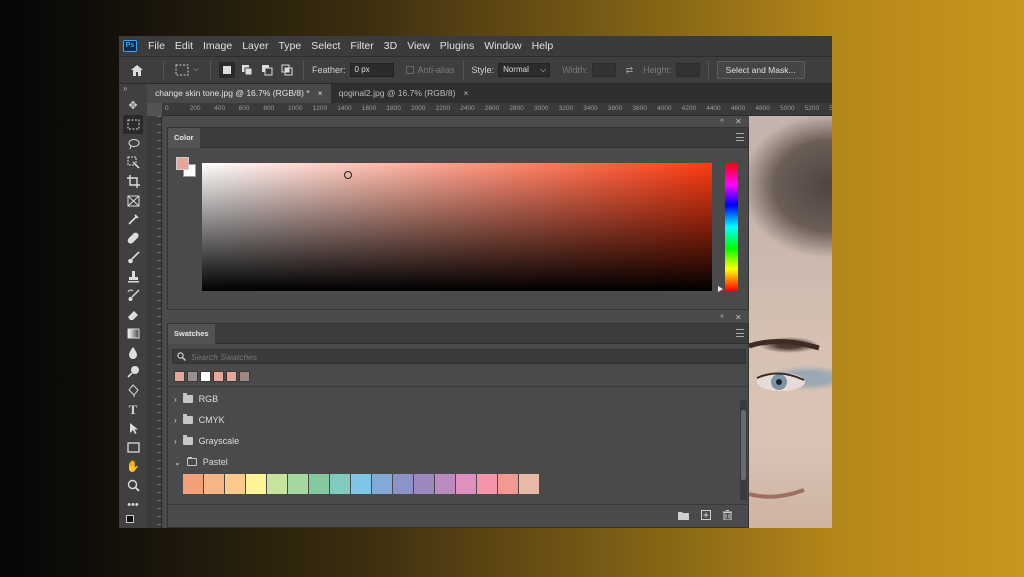 The image size is (1024, 577). Describe the element at coordinates (418, 46) in the screenshot. I see `menu-view: View` at that location.